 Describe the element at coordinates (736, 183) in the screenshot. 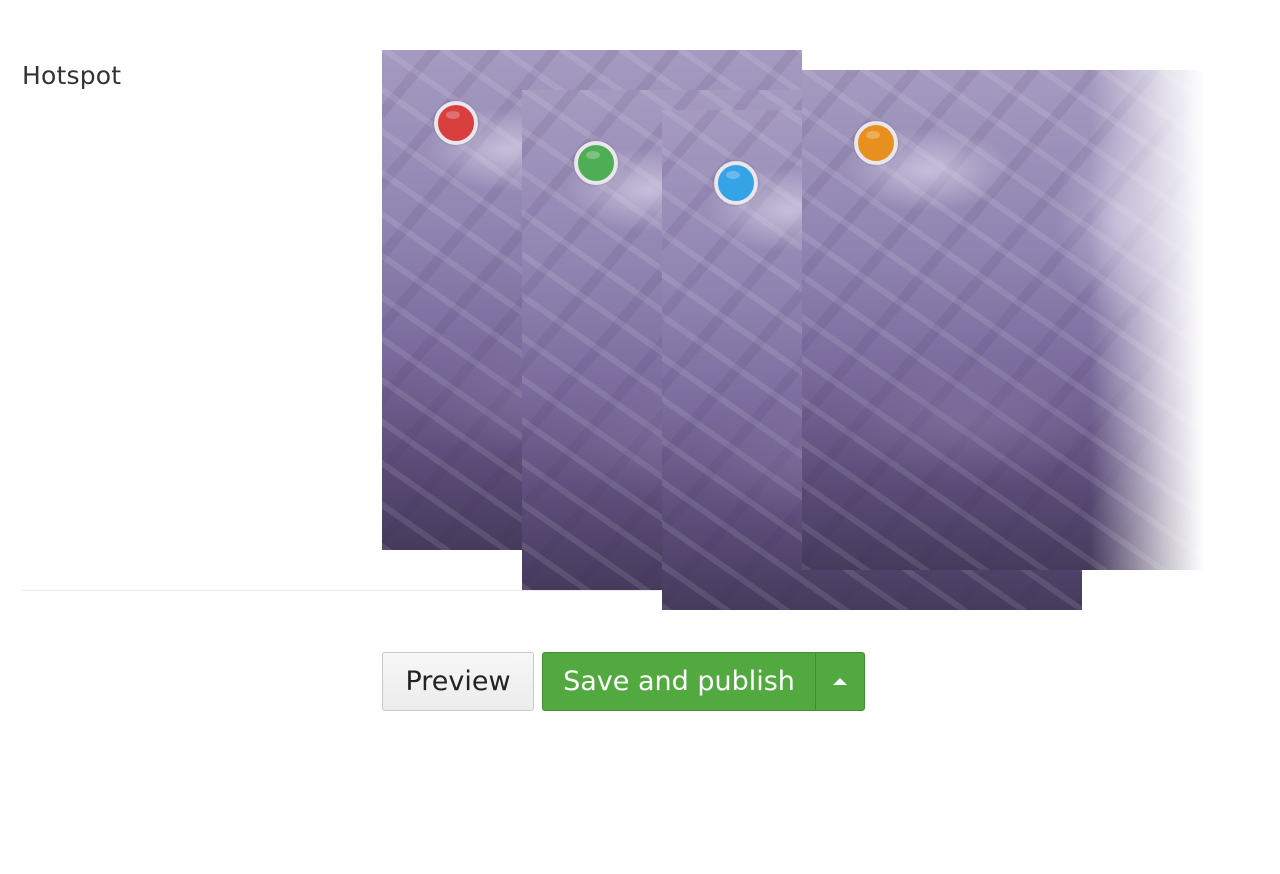

I see `hotspot-marker-blue` at that location.